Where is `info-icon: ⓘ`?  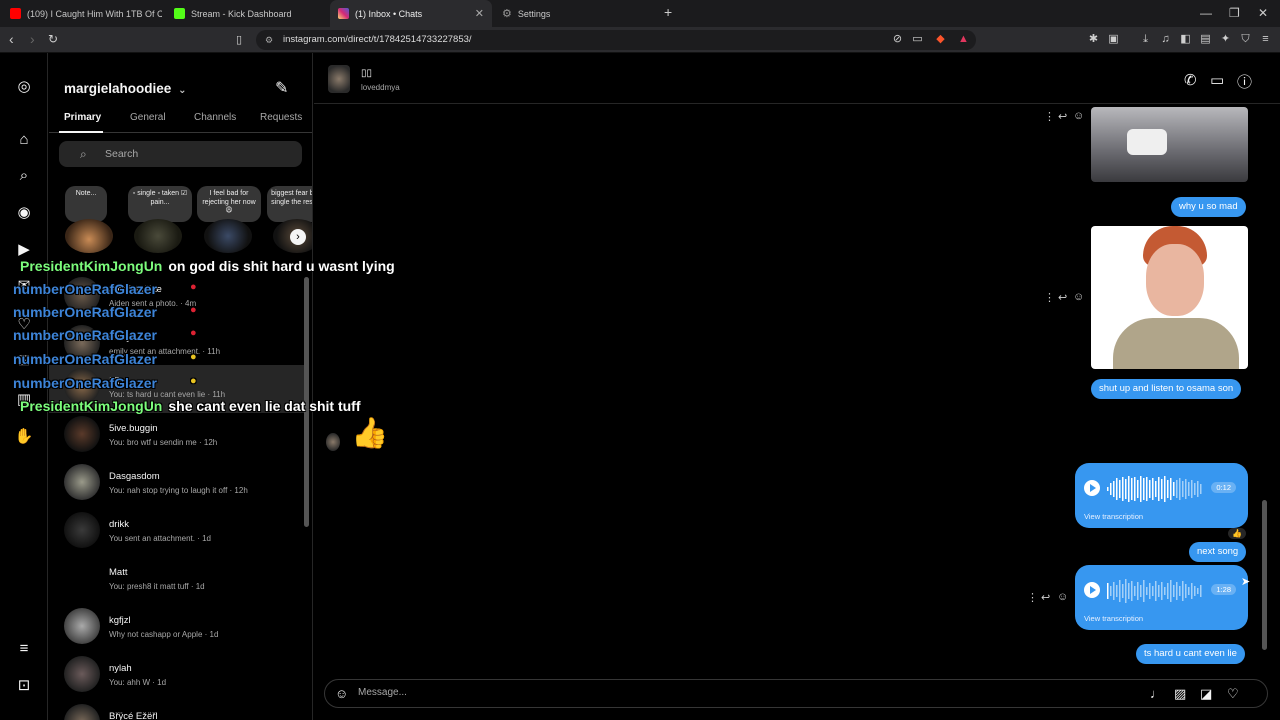 info-icon: ⓘ is located at coordinates (1244, 81).